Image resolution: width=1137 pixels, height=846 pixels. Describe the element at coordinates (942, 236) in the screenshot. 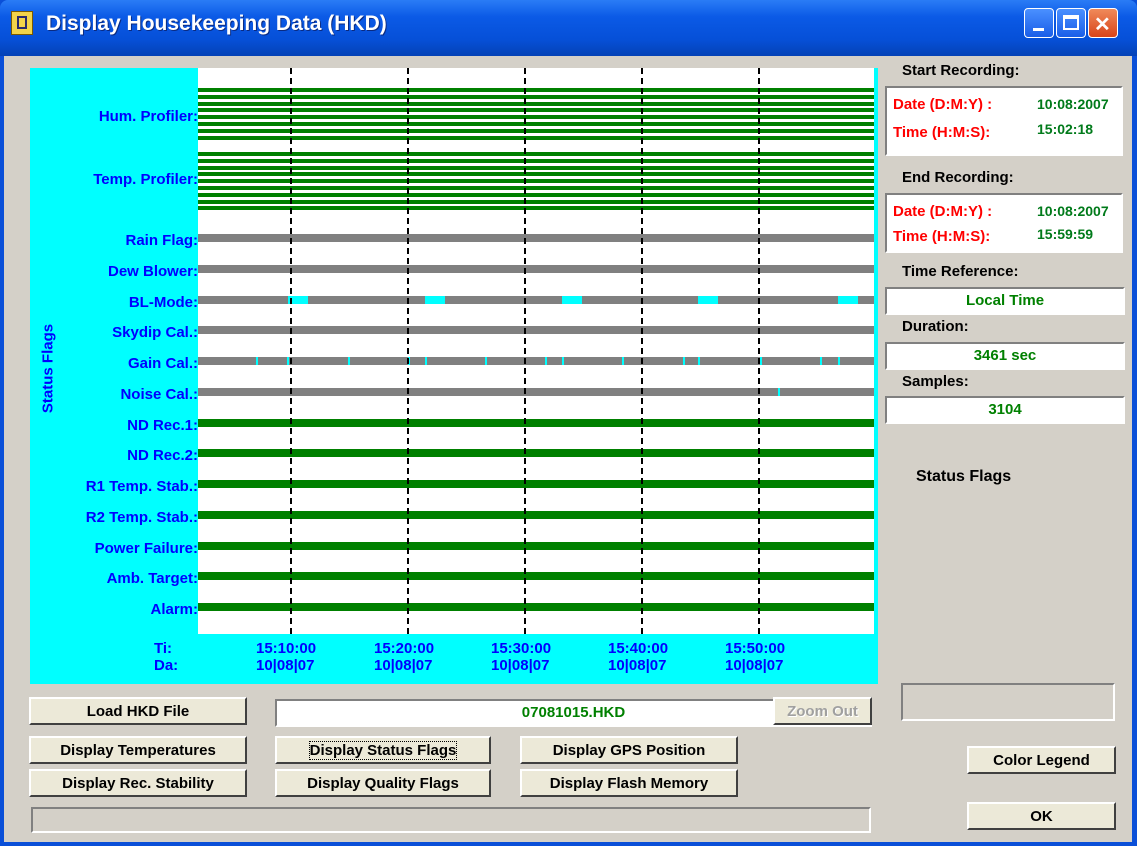

I see `end-time-label: Time (H:M:S):` at that location.